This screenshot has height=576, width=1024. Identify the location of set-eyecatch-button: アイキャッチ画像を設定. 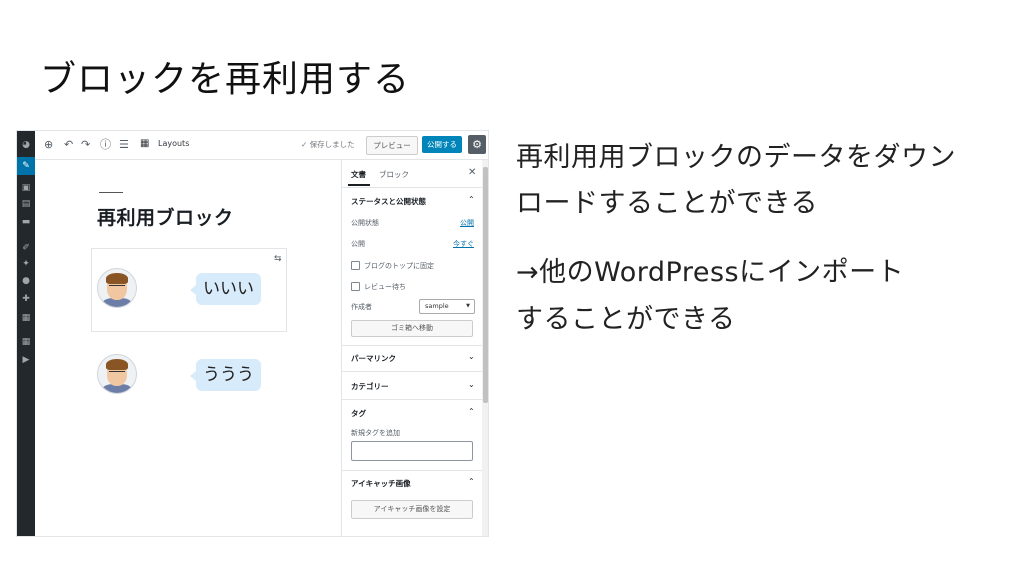
(412, 509).